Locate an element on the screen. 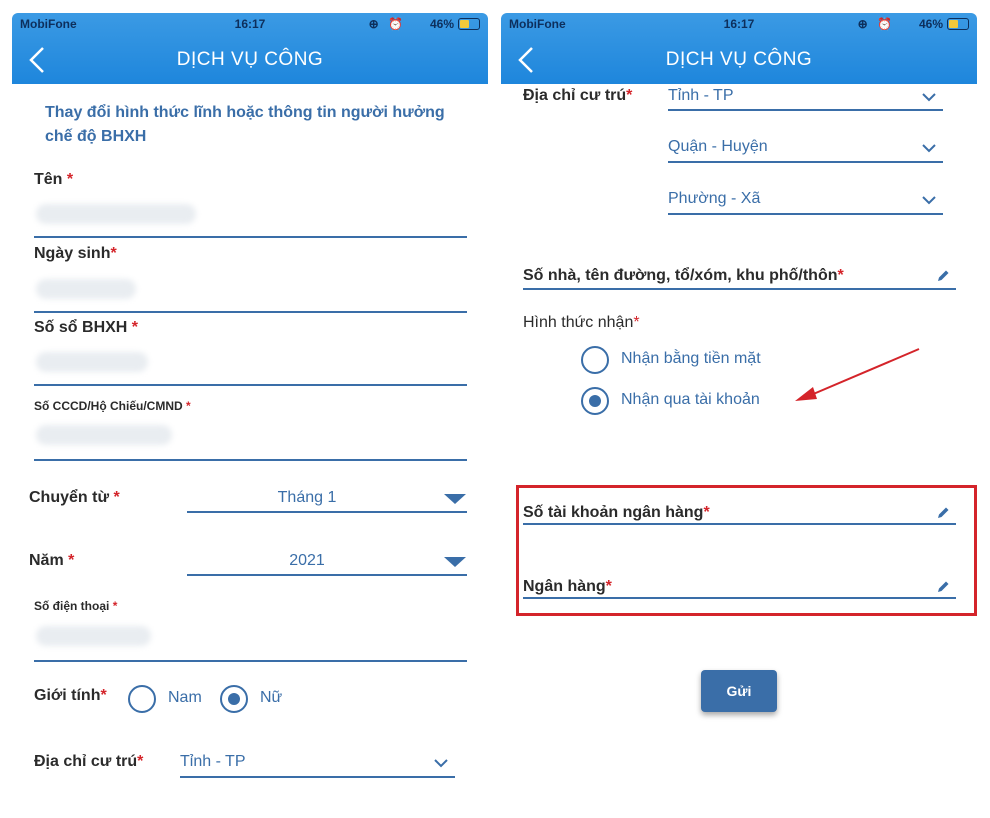  id-field-underline is located at coordinates (250, 460).